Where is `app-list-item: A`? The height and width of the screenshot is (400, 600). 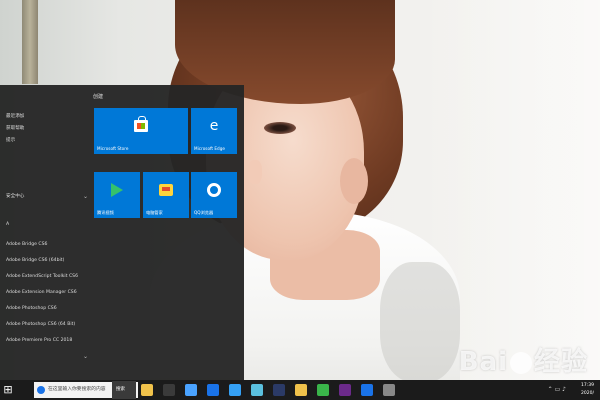
app-list-item: A is located at coordinates (45, 225).